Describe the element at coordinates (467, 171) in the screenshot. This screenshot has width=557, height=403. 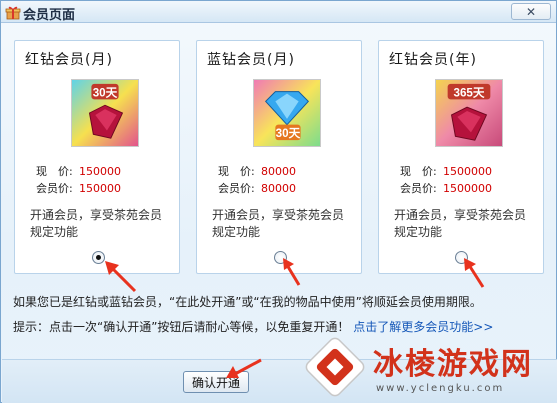
I see `current-price-value: 1500000` at that location.